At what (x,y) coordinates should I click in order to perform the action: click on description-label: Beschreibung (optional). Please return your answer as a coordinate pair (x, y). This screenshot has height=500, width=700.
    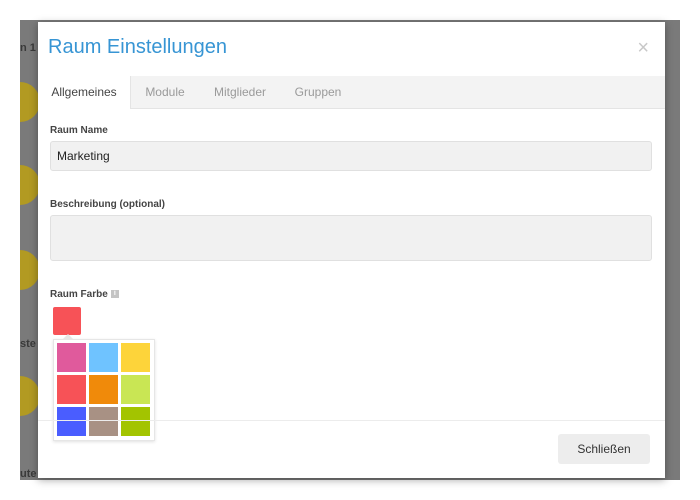
    Looking at the image, I should click on (107, 204).